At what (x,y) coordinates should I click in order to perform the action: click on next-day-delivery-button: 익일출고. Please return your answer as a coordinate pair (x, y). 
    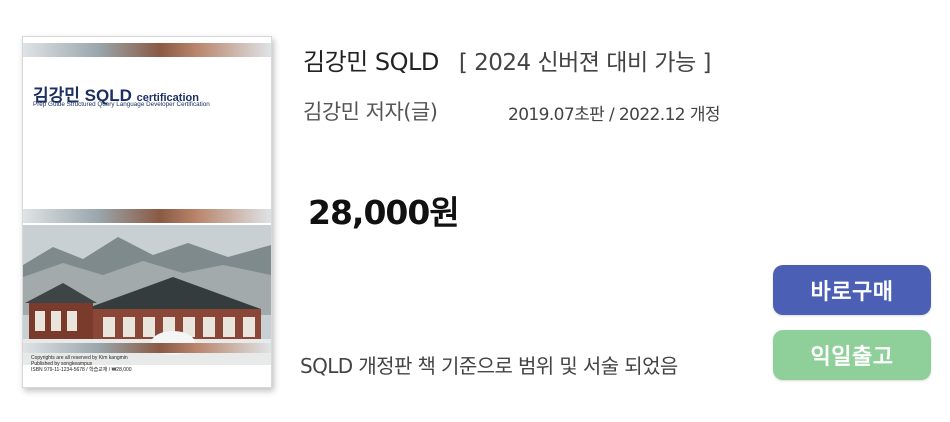
    Looking at the image, I should click on (852, 355).